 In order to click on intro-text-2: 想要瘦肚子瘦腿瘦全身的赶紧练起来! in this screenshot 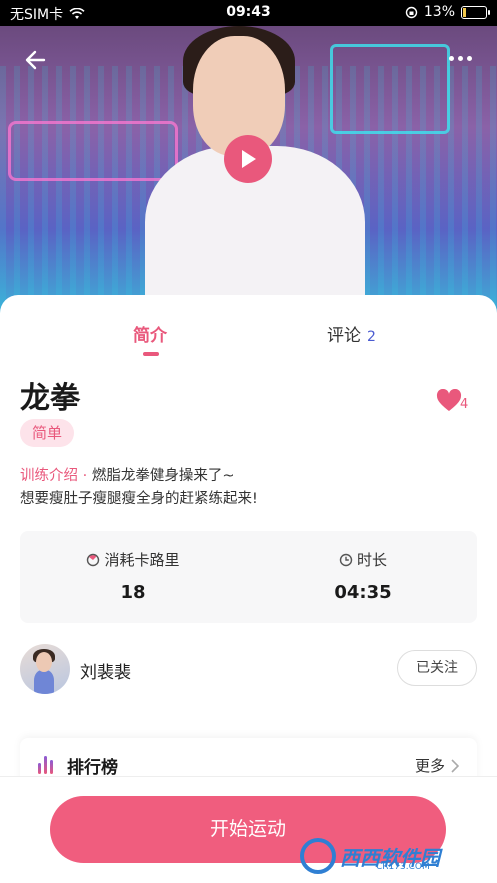, I will do `click(139, 499)`.